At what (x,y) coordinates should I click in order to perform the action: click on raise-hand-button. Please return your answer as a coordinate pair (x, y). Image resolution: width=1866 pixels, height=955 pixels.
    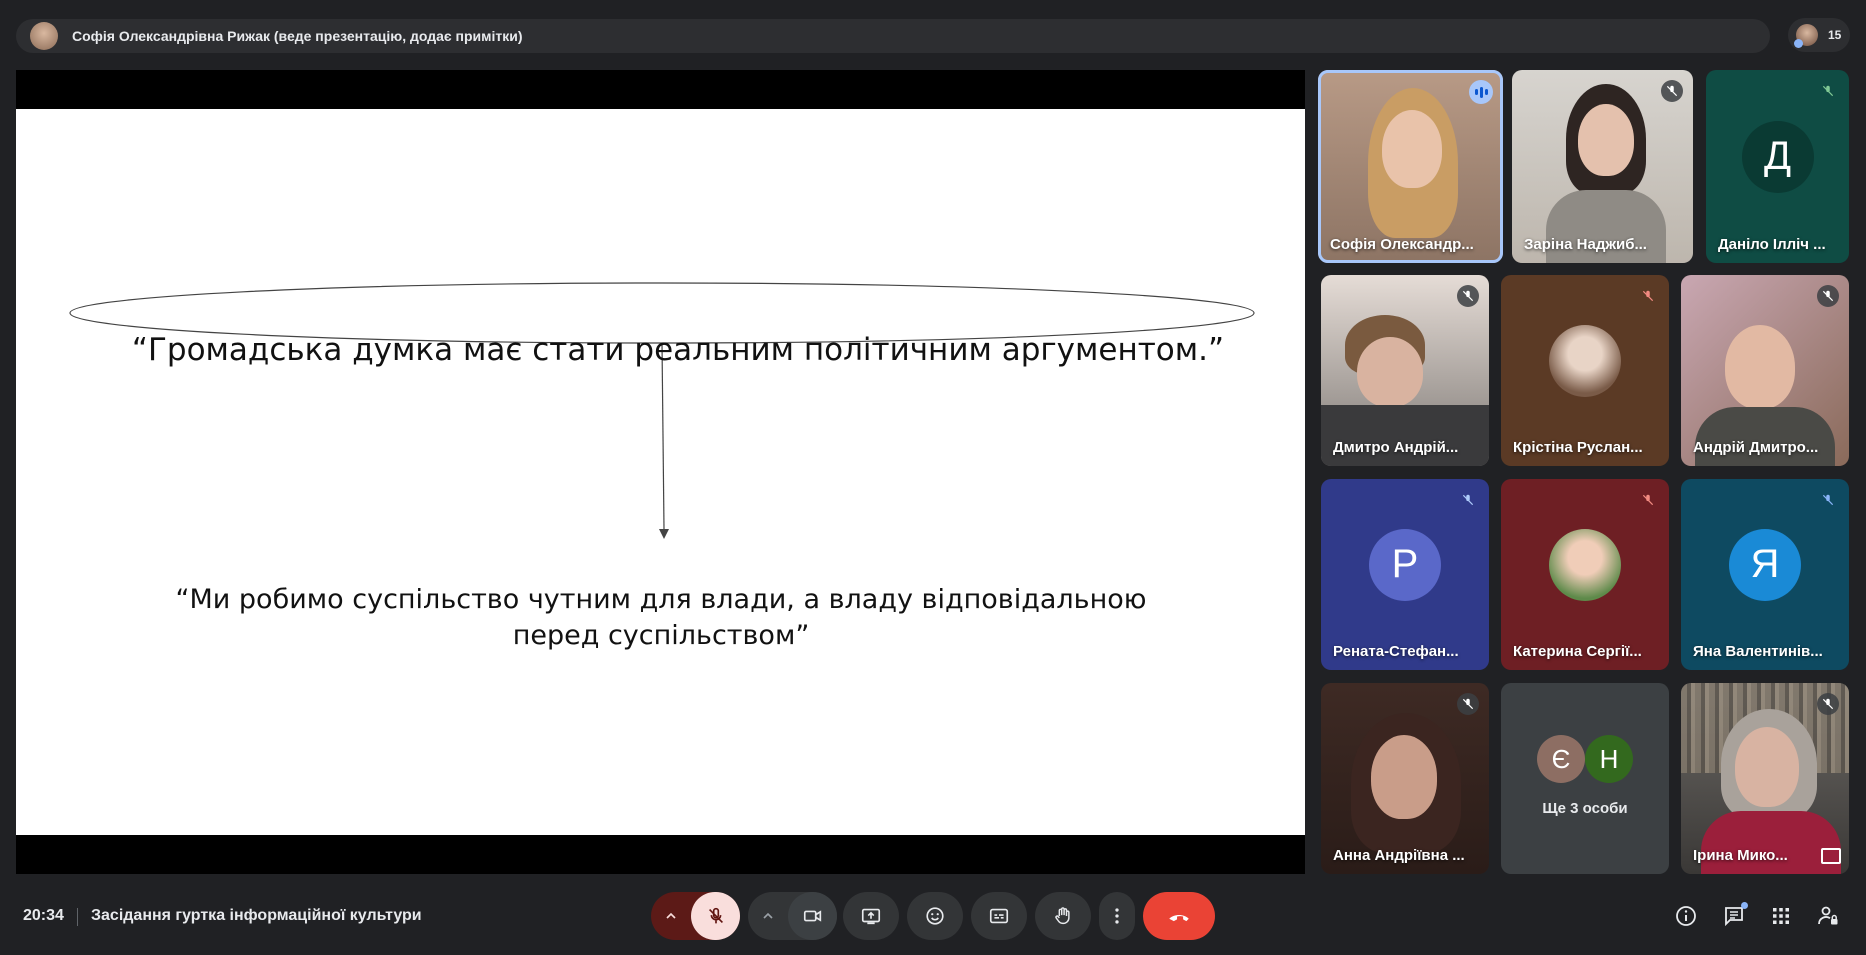
    Looking at the image, I should click on (1063, 916).